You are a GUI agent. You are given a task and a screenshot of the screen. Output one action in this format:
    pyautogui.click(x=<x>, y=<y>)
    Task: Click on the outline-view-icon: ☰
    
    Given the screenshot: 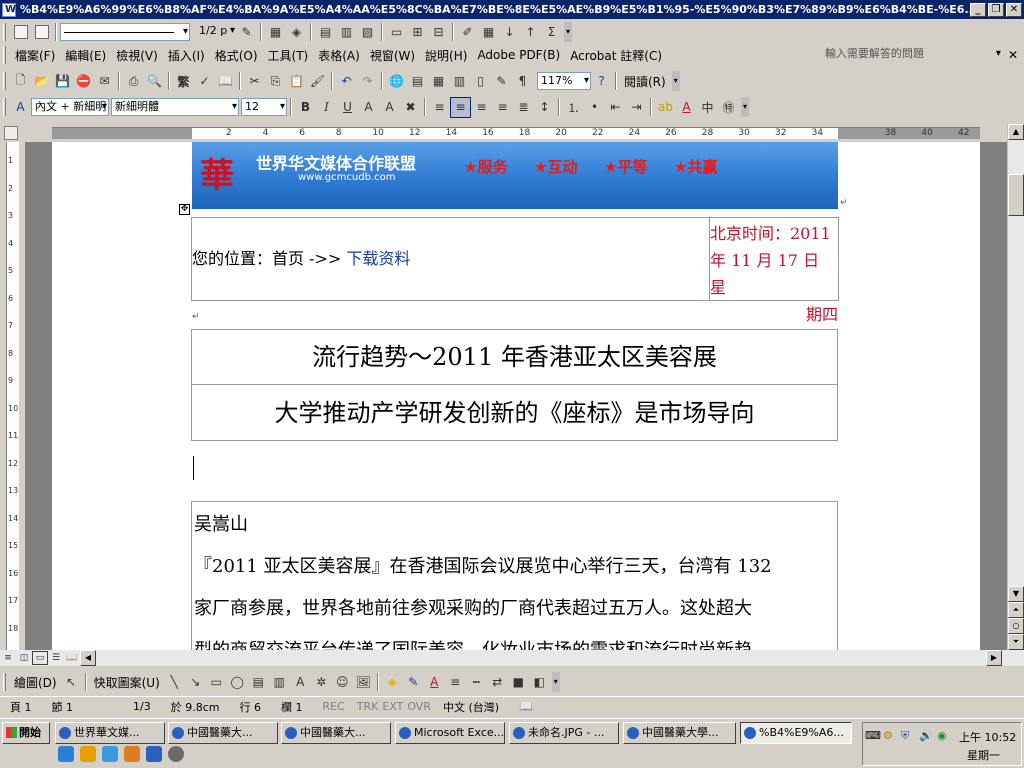 What is the action you would take?
    pyautogui.click(x=56, y=658)
    